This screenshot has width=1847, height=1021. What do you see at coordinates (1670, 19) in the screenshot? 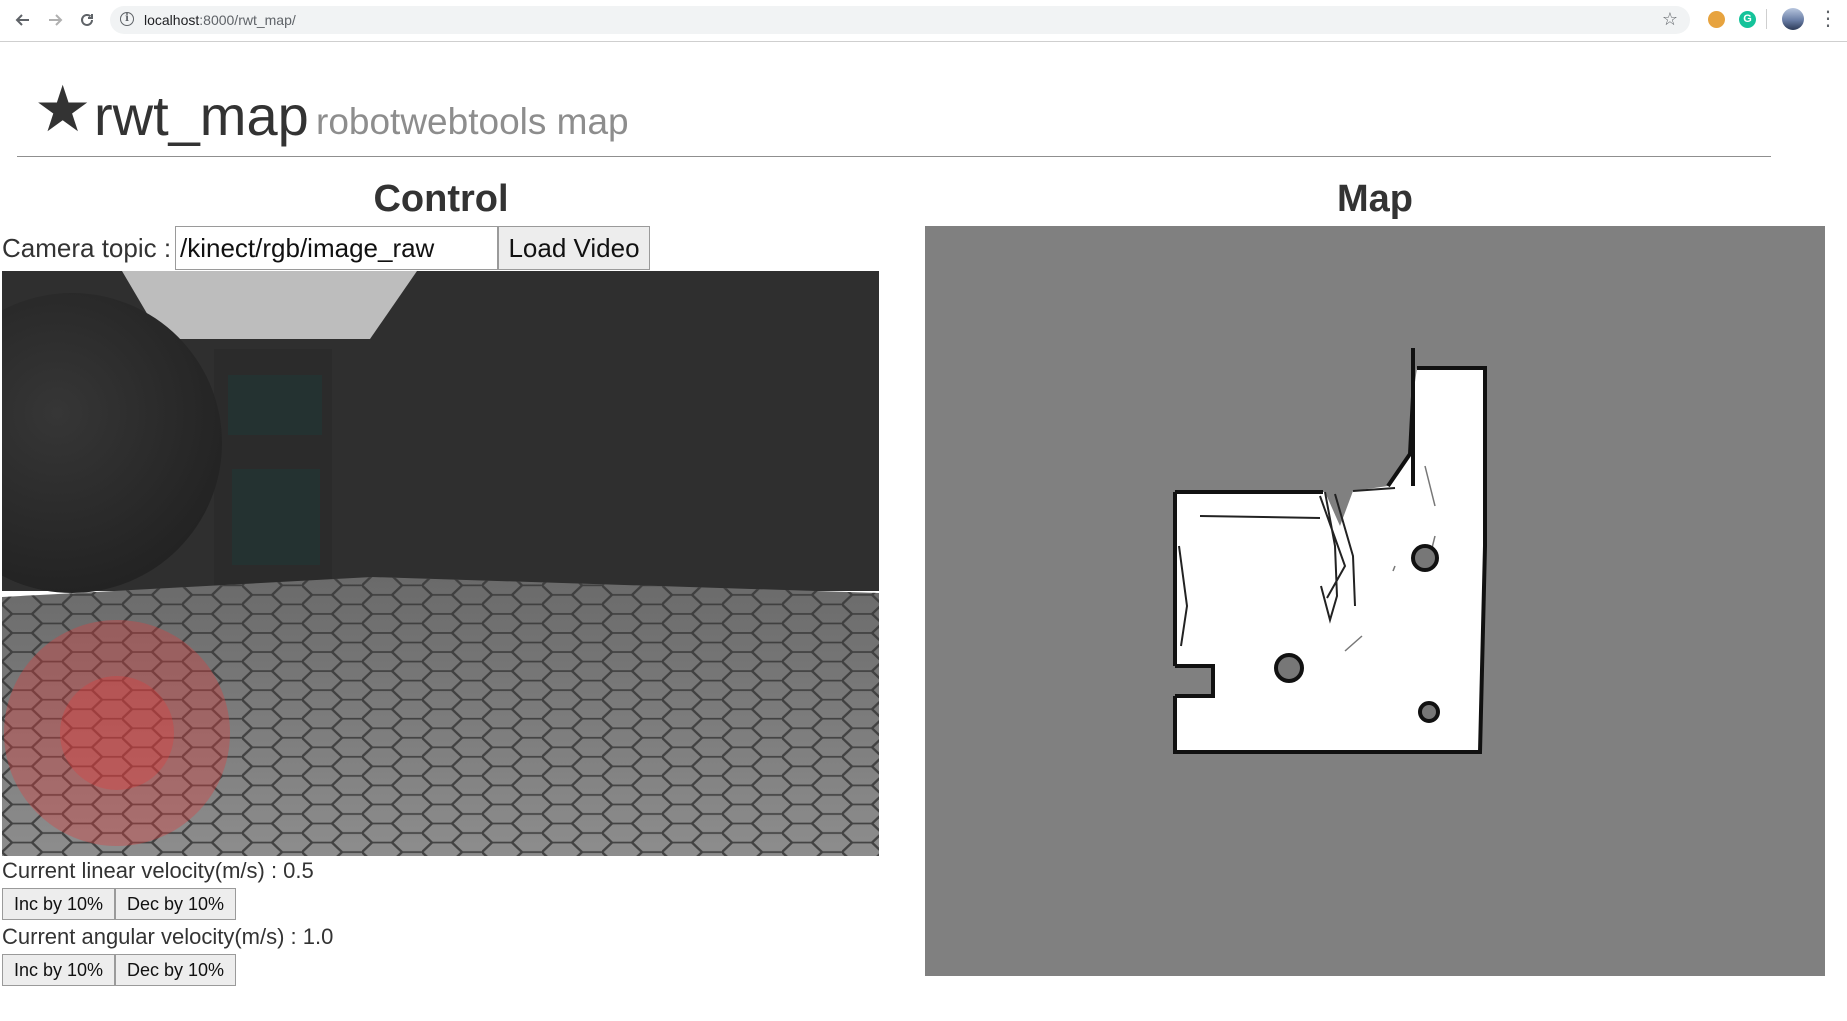
I see `bookmark-star-icon: ☆` at bounding box center [1670, 19].